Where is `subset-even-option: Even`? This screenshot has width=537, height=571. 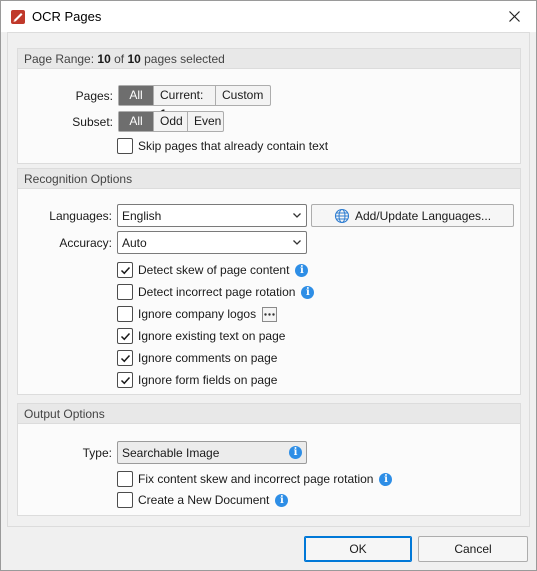
subset-even-option: Even is located at coordinates (205, 121).